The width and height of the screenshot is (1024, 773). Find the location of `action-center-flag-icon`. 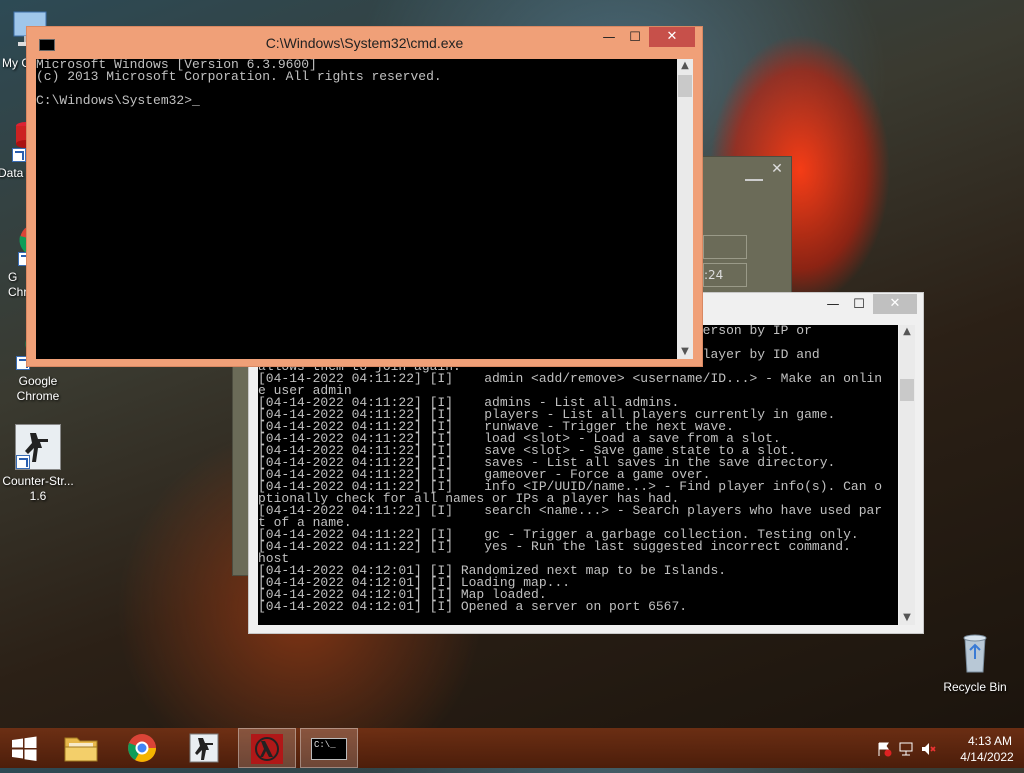

action-center-flag-icon is located at coordinates (884, 749).